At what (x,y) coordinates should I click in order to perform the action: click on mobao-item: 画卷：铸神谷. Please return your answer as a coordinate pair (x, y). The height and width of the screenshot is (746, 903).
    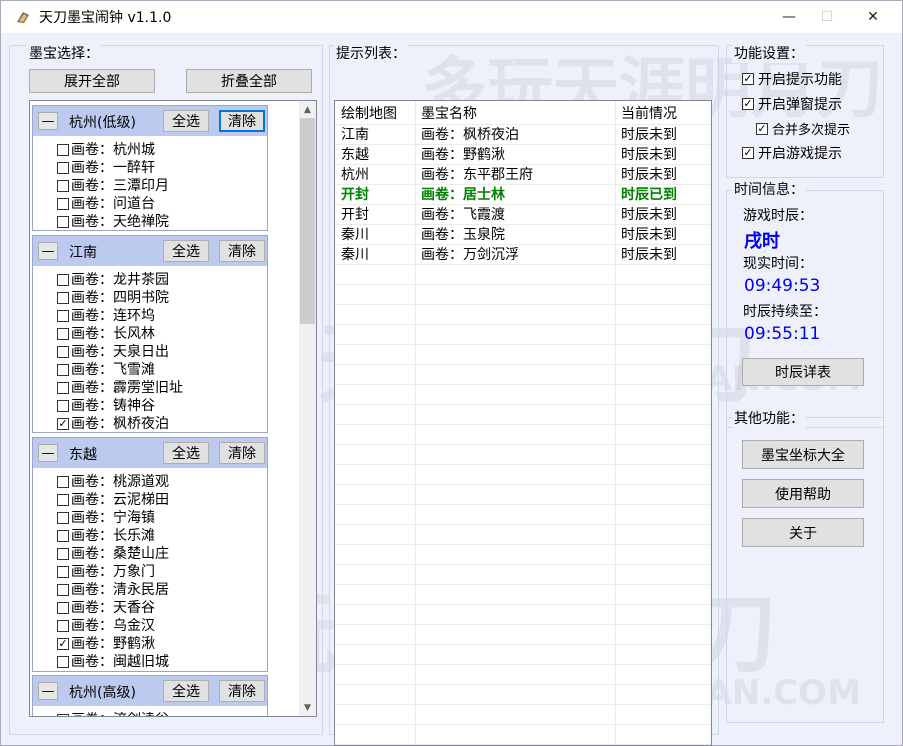
    Looking at the image, I should click on (106, 406).